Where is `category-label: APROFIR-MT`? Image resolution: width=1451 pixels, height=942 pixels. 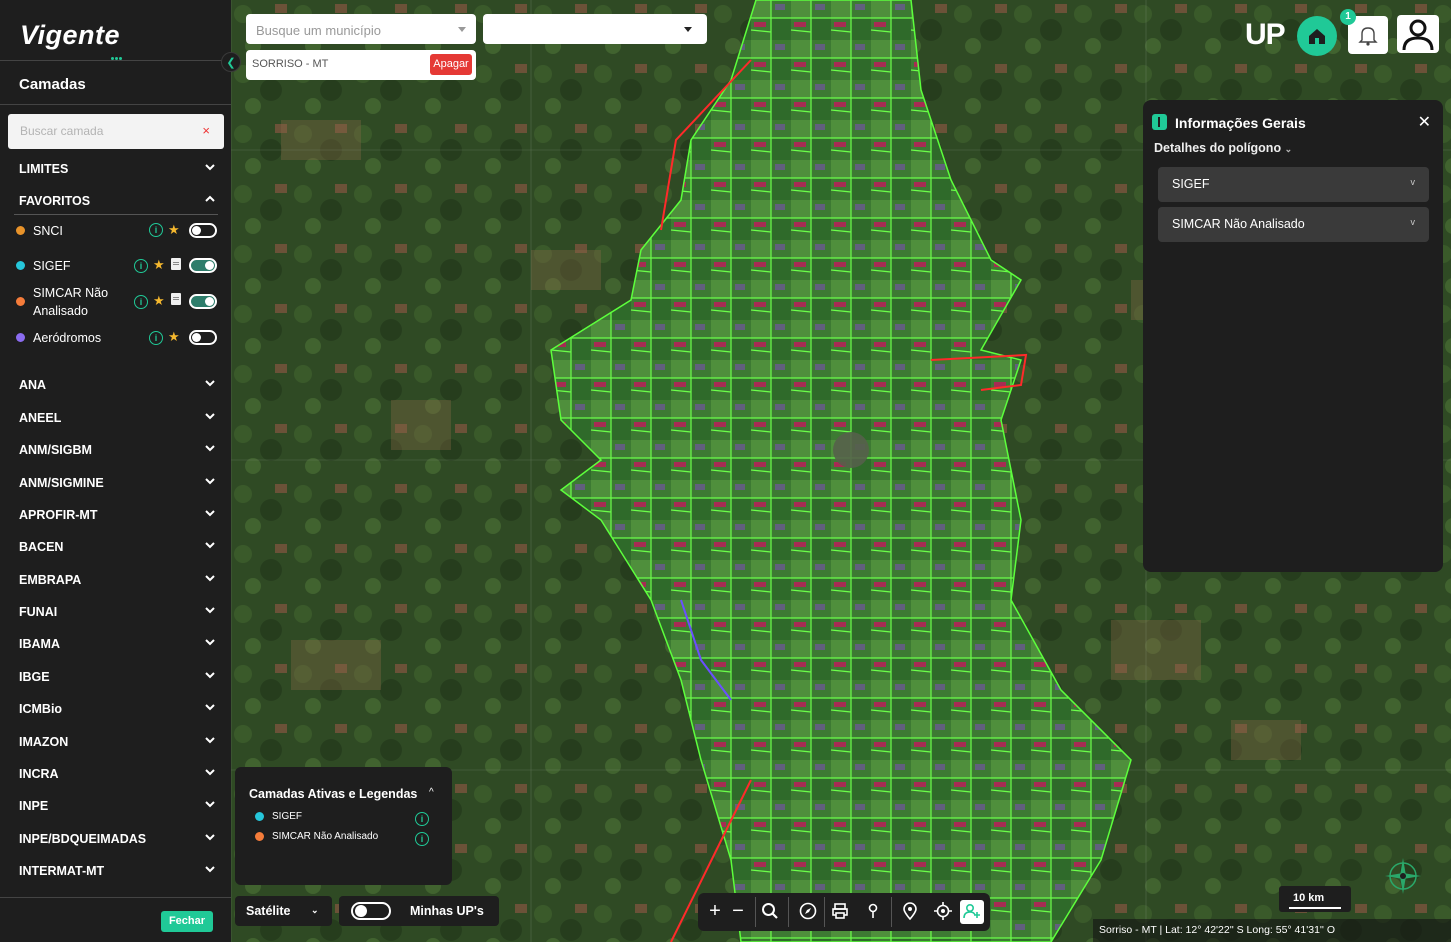
category-label: APROFIR-MT is located at coordinates (58, 515).